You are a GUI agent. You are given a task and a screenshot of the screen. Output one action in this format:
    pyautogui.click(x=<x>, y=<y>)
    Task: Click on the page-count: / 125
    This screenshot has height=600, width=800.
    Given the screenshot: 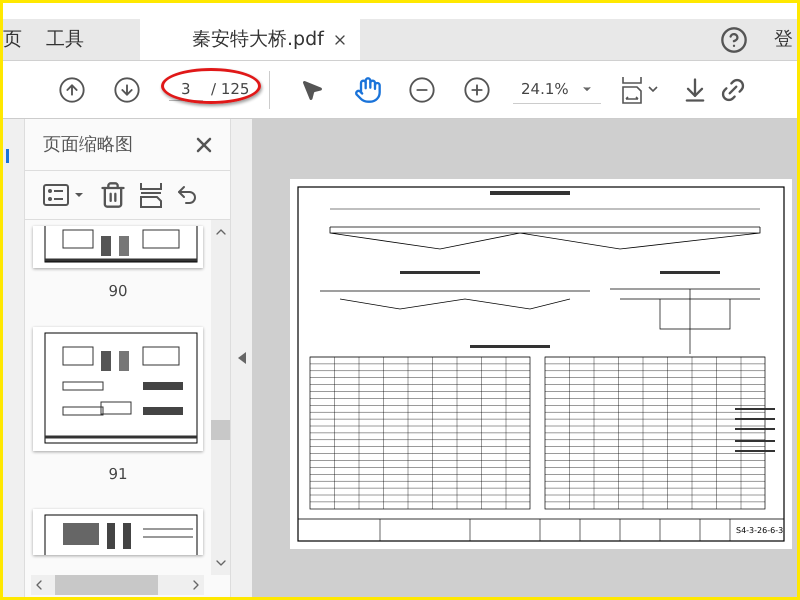 What is the action you would take?
    pyautogui.click(x=230, y=89)
    